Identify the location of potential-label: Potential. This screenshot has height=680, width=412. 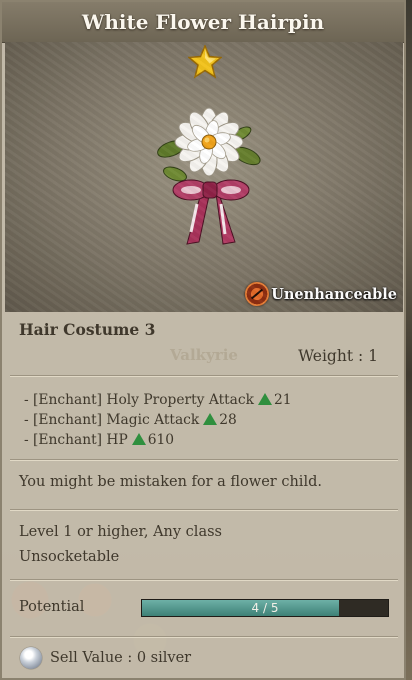
(52, 607).